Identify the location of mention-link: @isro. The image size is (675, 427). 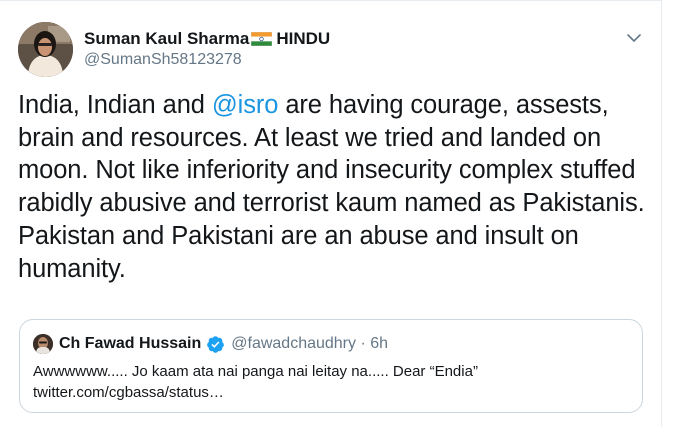
(245, 105).